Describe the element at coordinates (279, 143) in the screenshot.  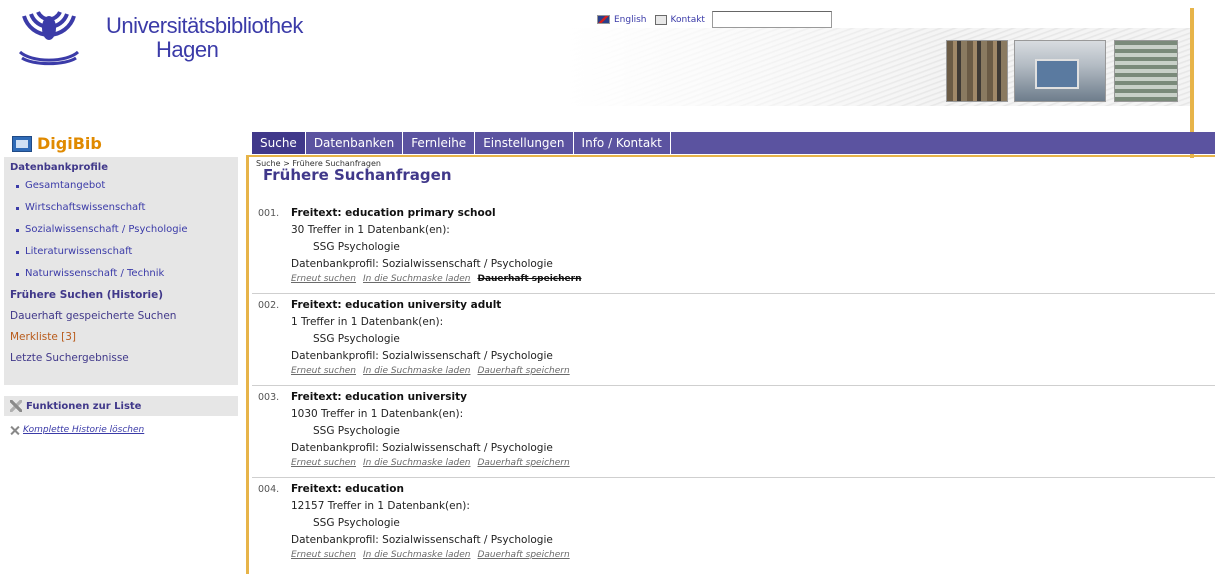
I see `tab-suche: Suche` at that location.